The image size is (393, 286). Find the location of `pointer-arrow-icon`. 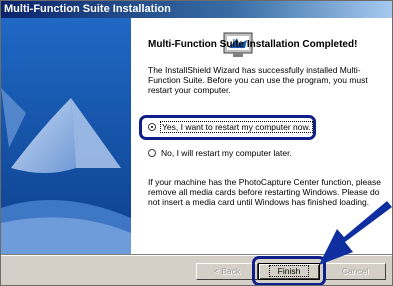

pointer-arrow-icon is located at coordinates (355, 233).